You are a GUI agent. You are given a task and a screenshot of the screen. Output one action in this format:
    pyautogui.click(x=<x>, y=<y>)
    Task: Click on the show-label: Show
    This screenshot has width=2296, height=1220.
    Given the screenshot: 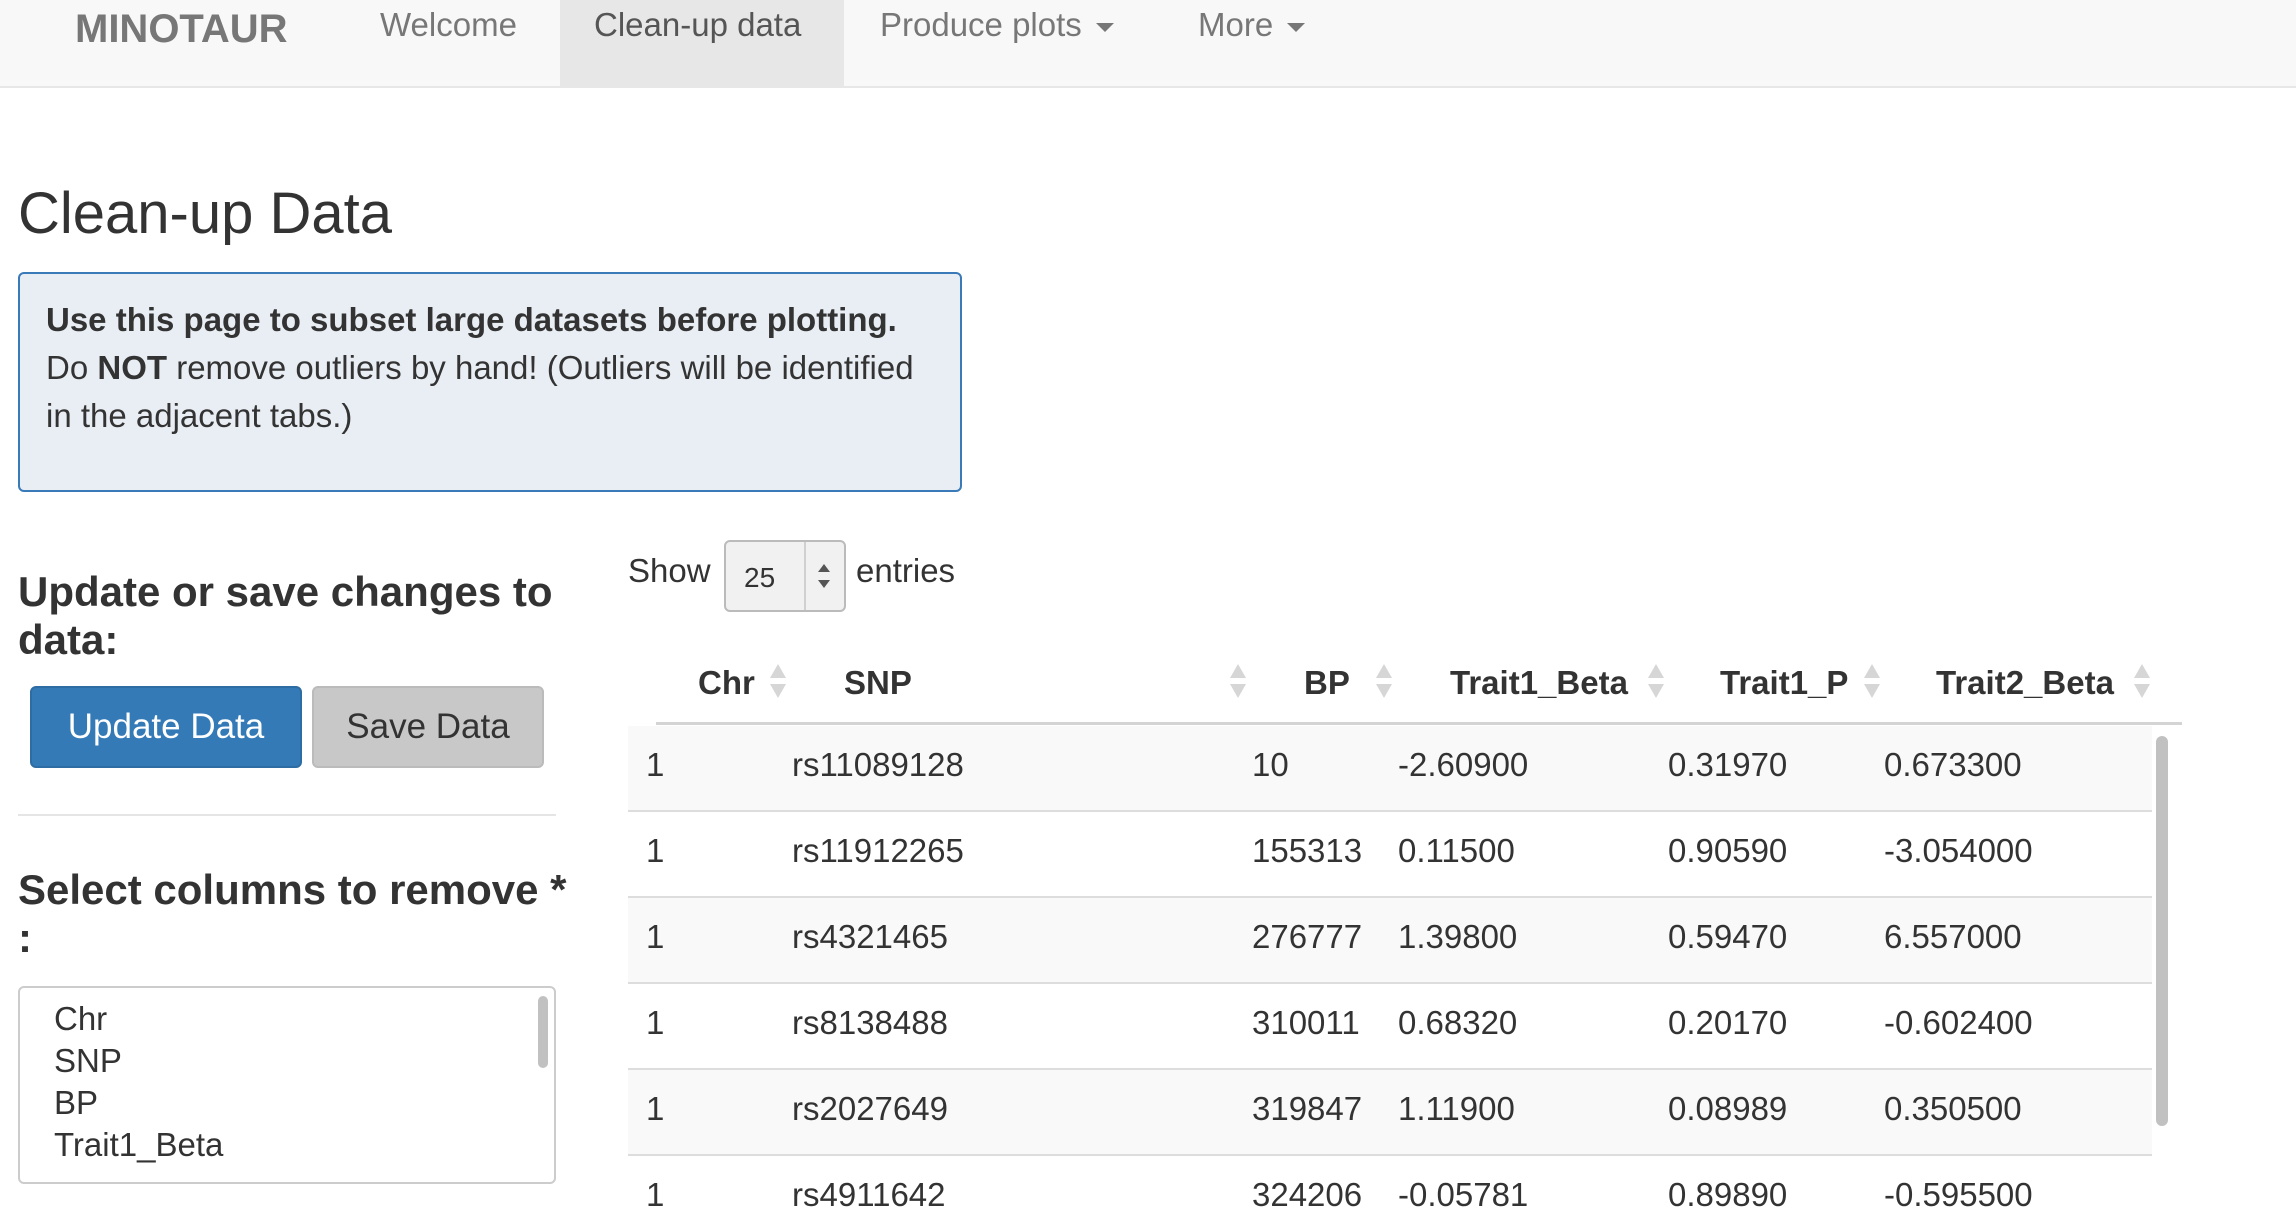 What is the action you would take?
    pyautogui.click(x=669, y=570)
    